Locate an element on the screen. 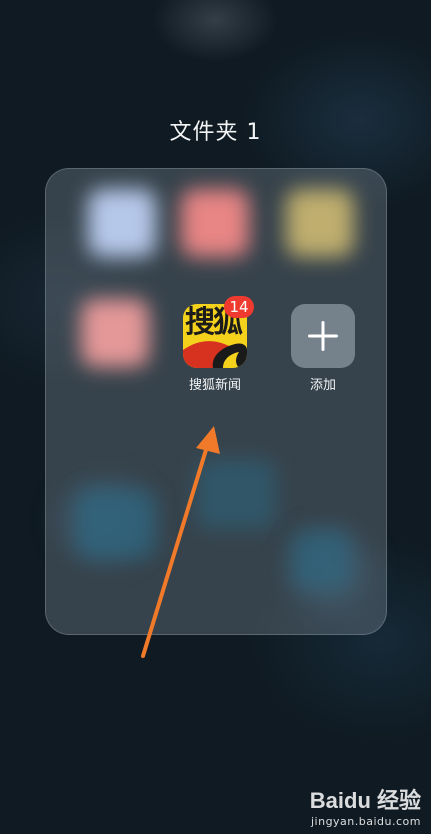 The image size is (431, 834). baidu-jingyan-watermark: Baidu 经验 jingyan.baidu.com is located at coordinates (356, 805).